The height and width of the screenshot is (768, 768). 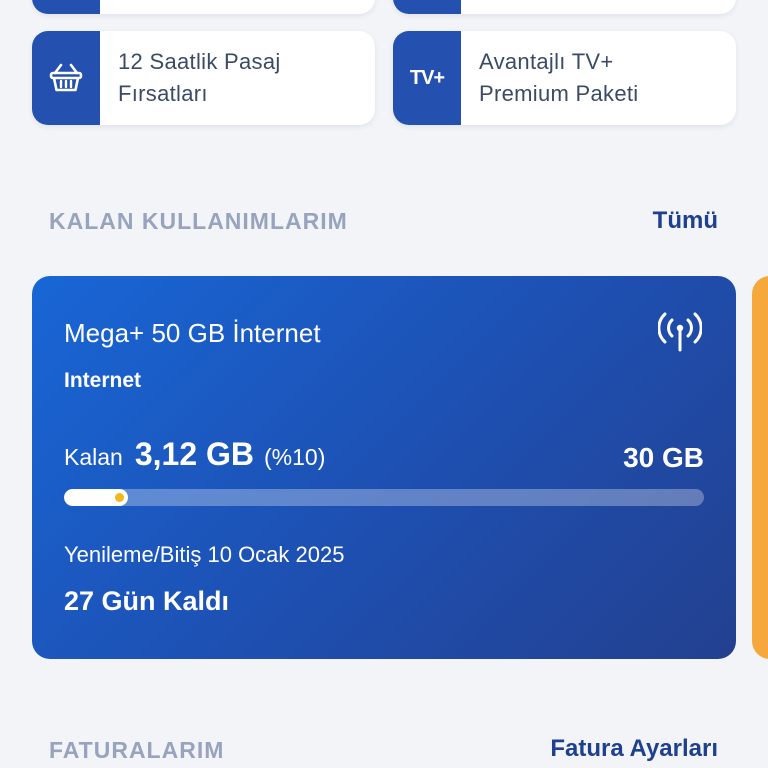 I want to click on total-quota: 30 GB, so click(x=663, y=457).